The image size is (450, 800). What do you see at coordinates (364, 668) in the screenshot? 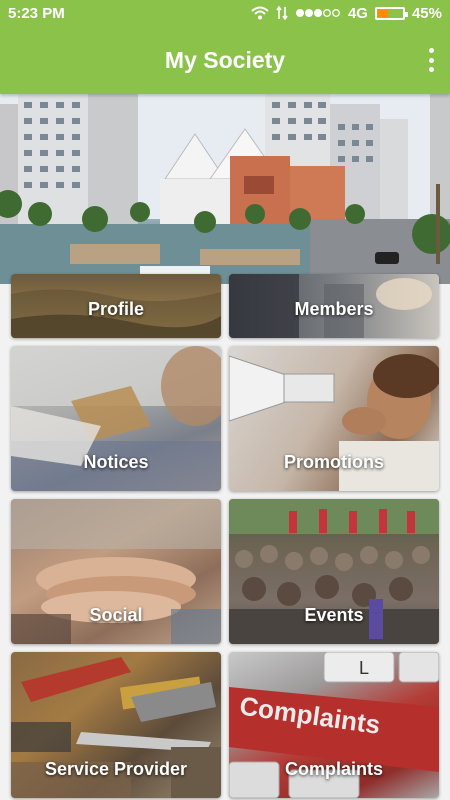
I see `svg-text: L` at bounding box center [364, 668].